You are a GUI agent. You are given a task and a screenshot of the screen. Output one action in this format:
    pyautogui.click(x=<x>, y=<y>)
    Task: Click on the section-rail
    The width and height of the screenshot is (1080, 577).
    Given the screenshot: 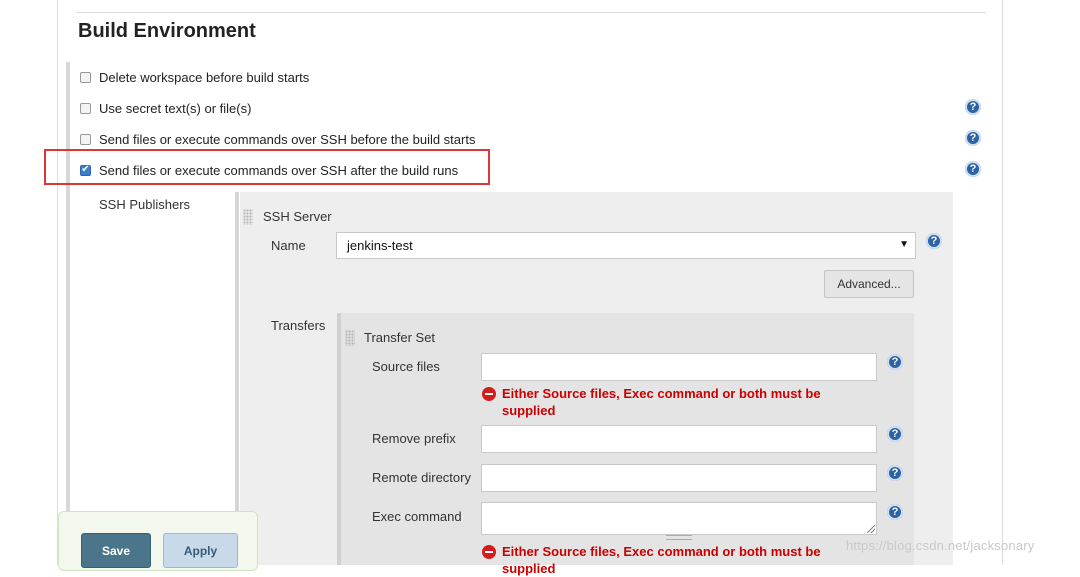 What is the action you would take?
    pyautogui.click(x=68, y=313)
    